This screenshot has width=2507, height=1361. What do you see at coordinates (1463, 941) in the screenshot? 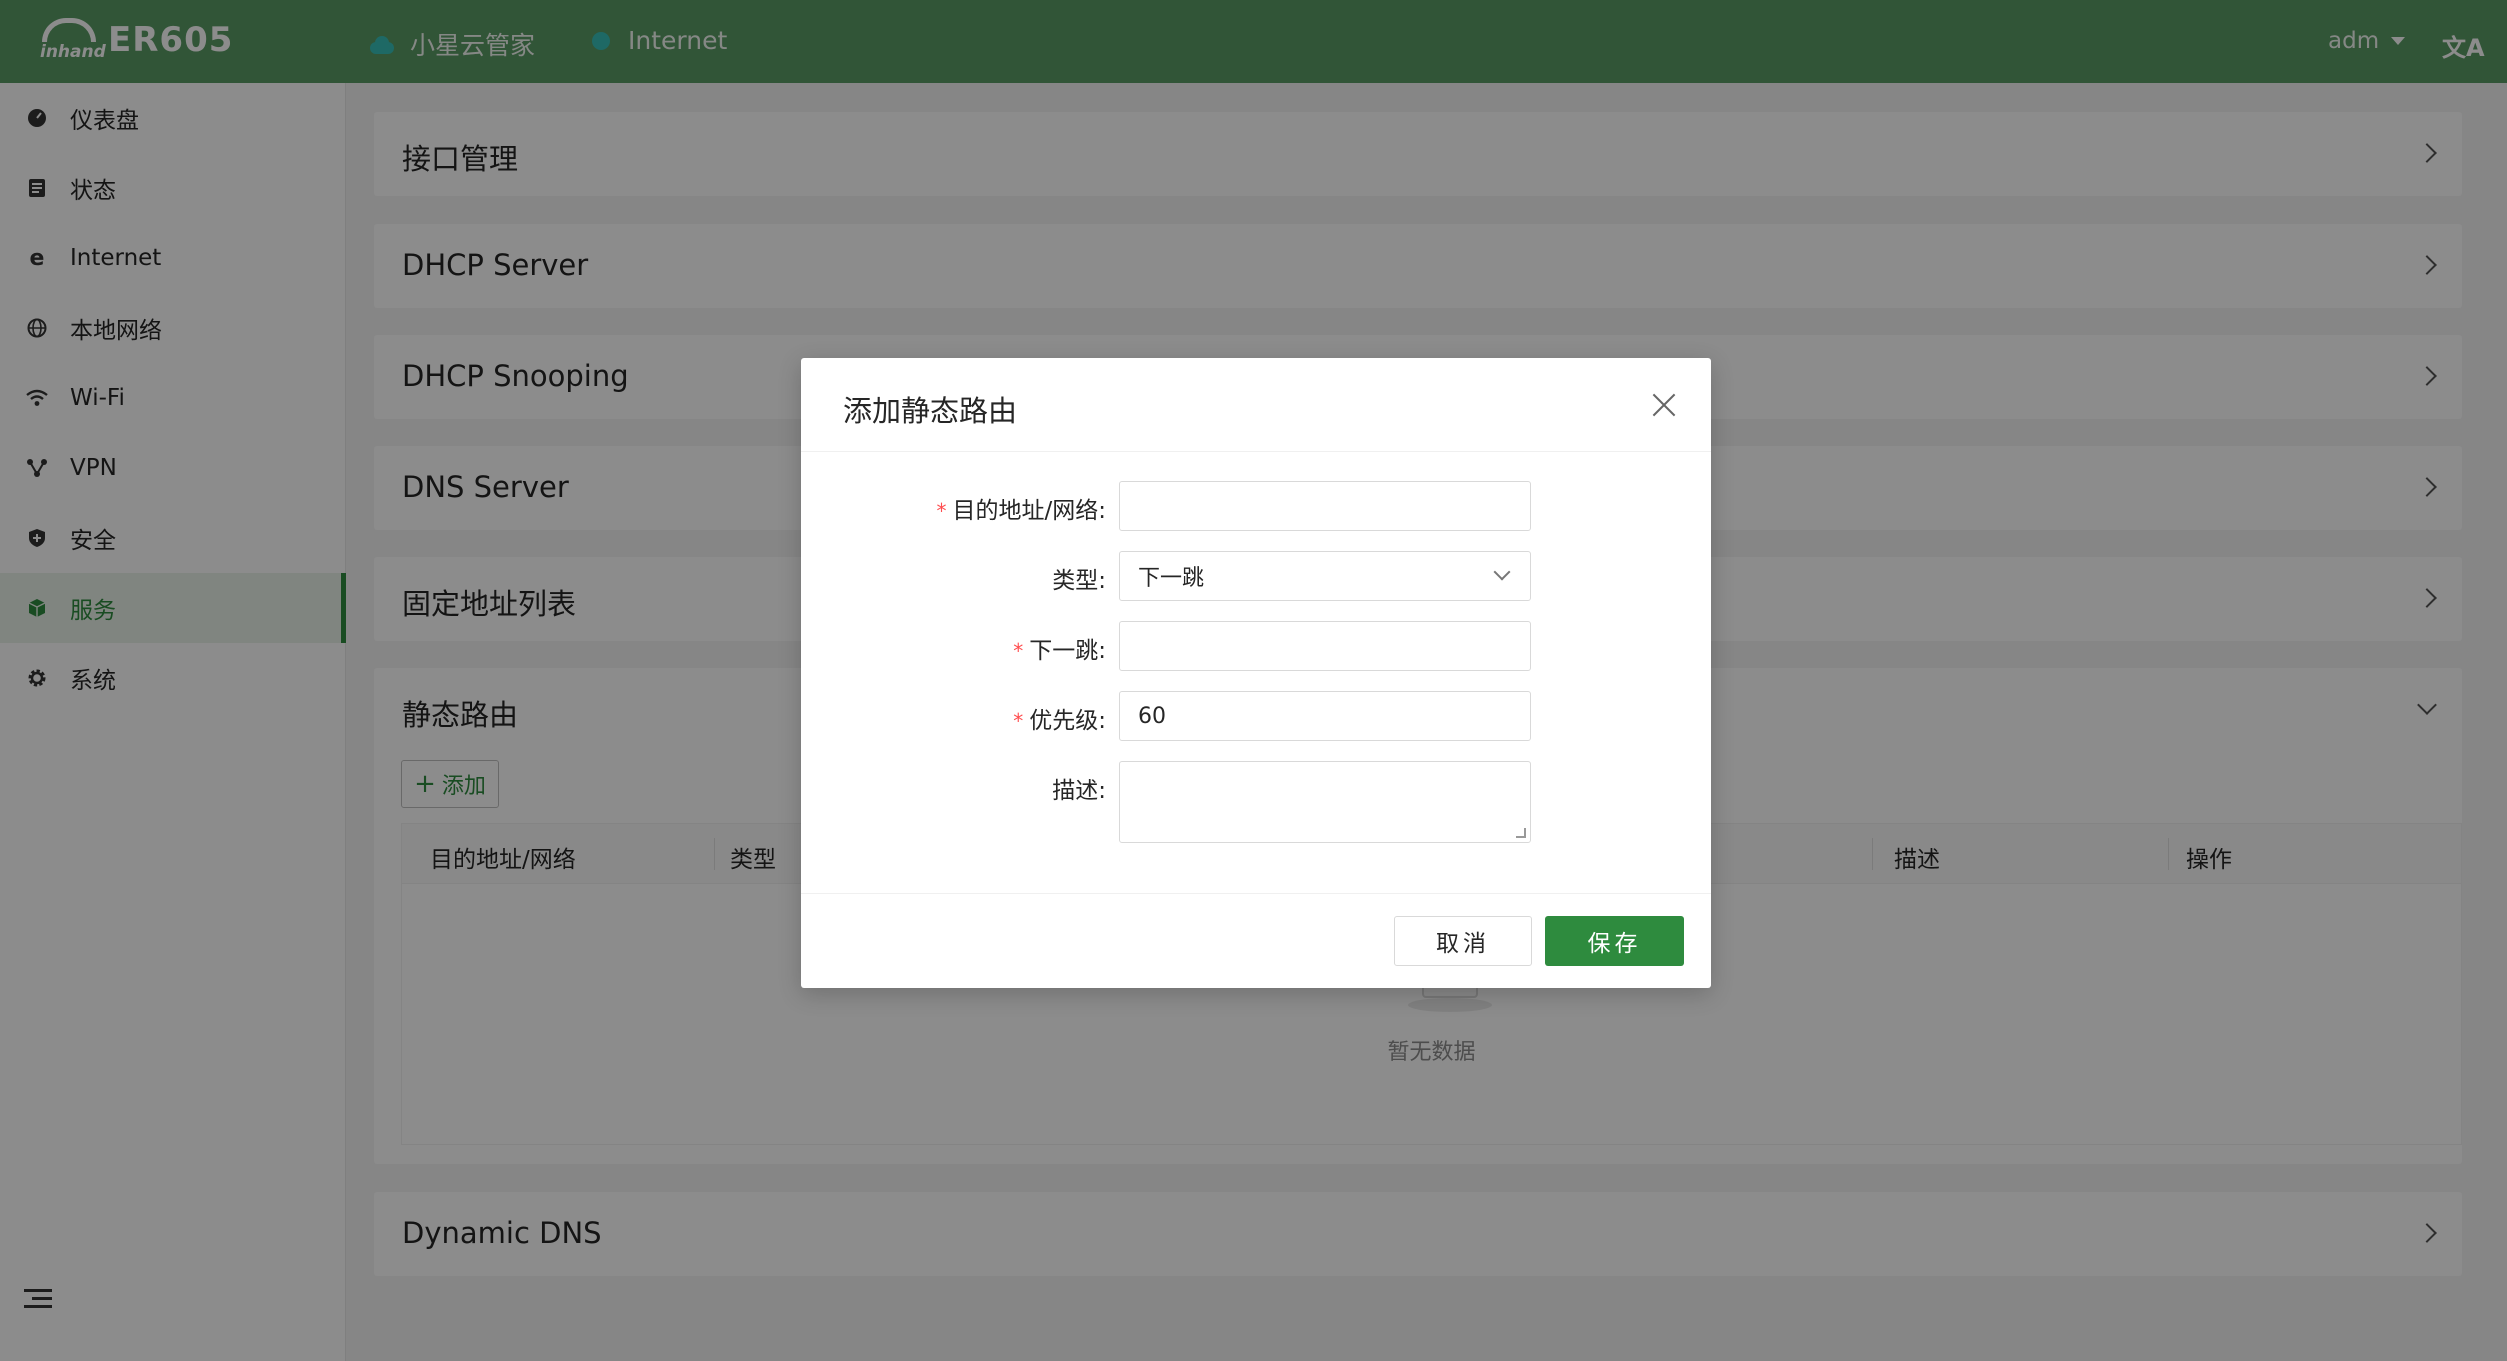
I see `cancel-button: 取消` at bounding box center [1463, 941].